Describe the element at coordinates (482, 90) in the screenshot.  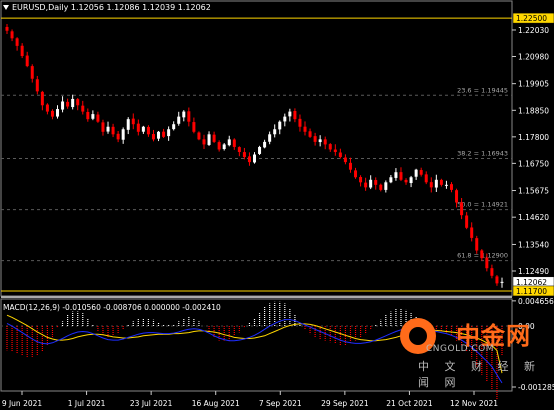
I see `fibo-level-label: 23.6 = 1.19445` at that location.